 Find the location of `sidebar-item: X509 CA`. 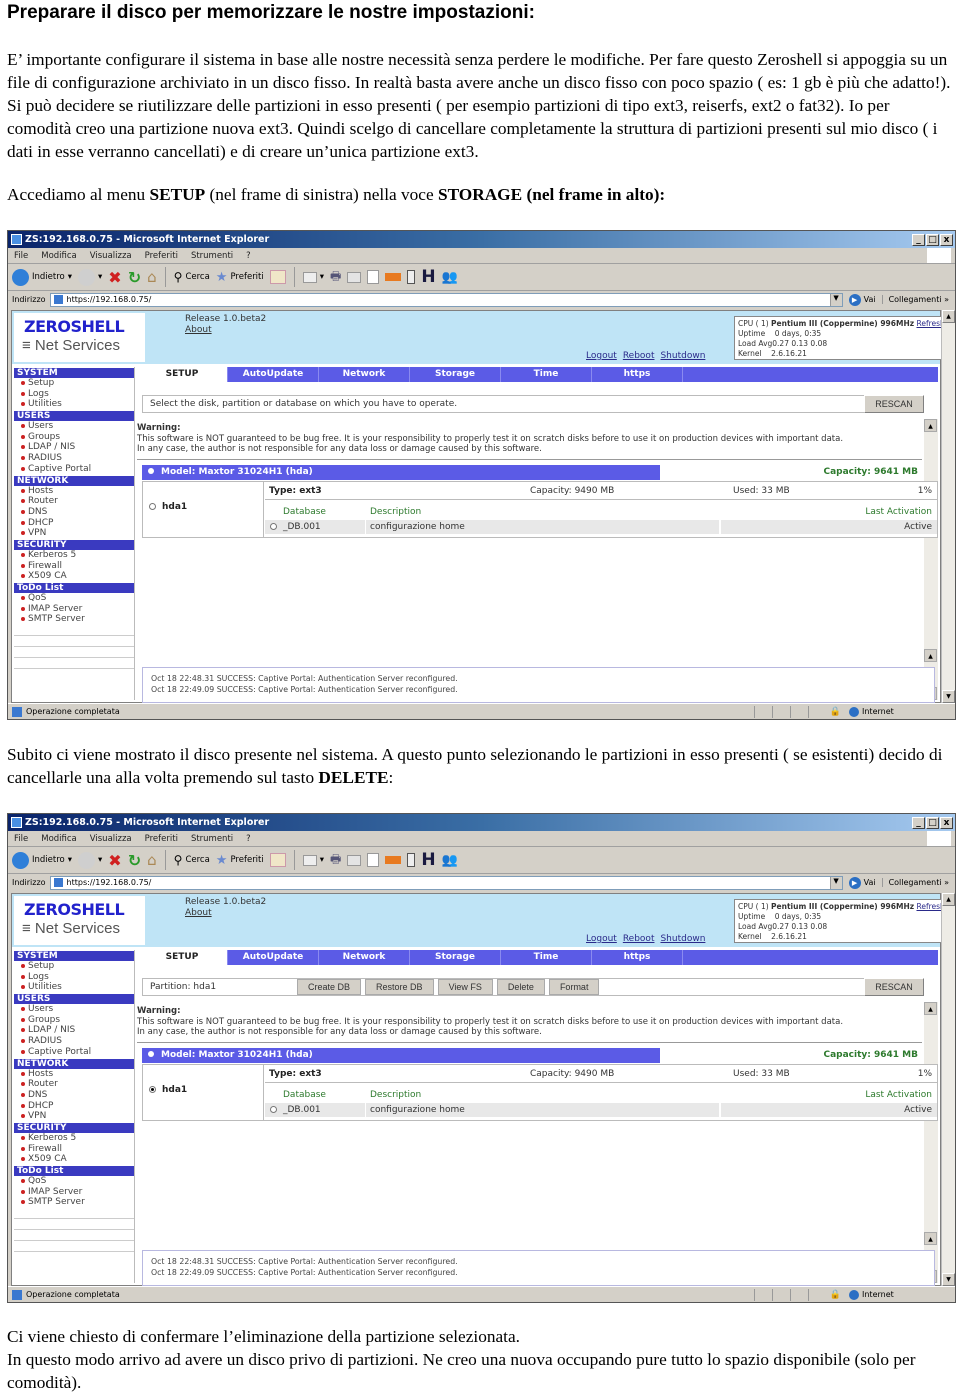

sidebar-item: X509 CA is located at coordinates (74, 1159).